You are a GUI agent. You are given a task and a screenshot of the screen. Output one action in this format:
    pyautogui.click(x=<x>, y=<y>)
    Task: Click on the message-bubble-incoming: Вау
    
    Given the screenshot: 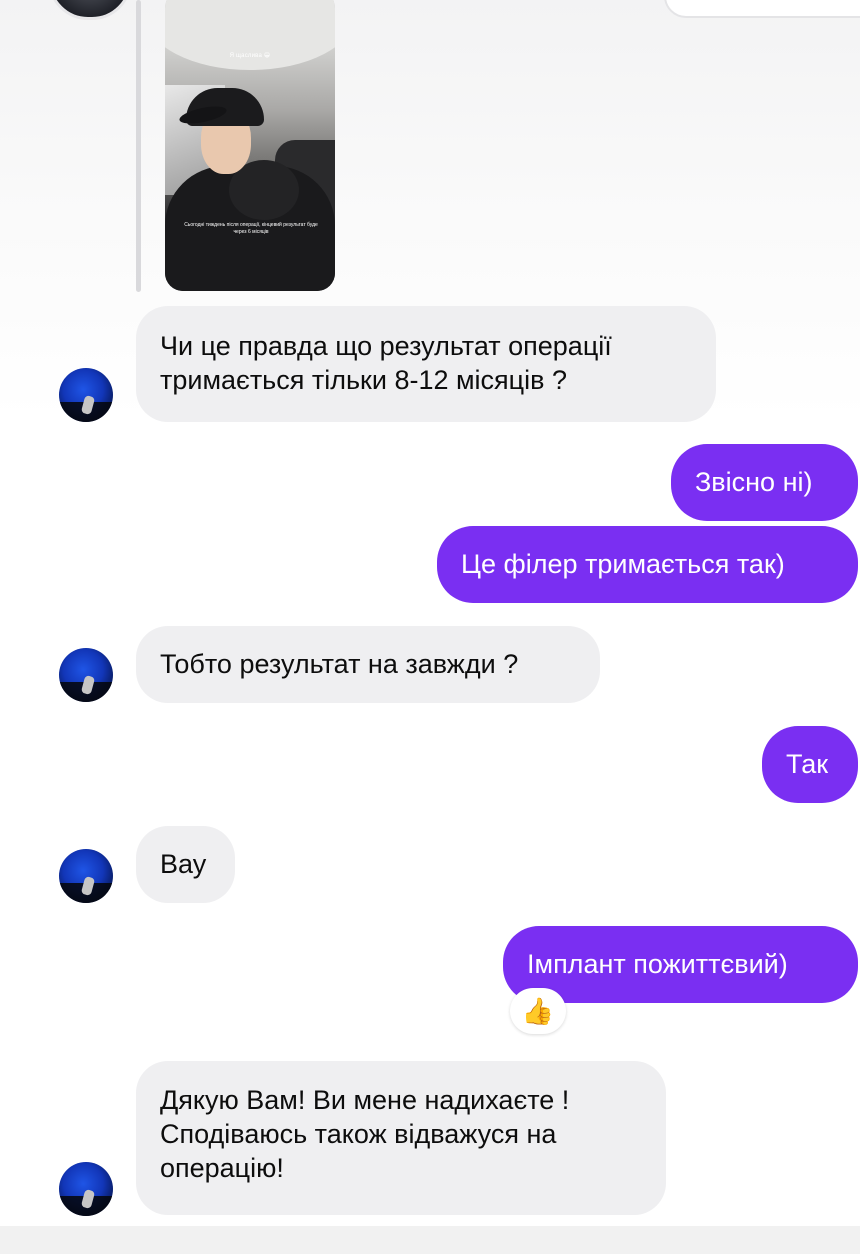 What is the action you would take?
    pyautogui.click(x=185, y=864)
    